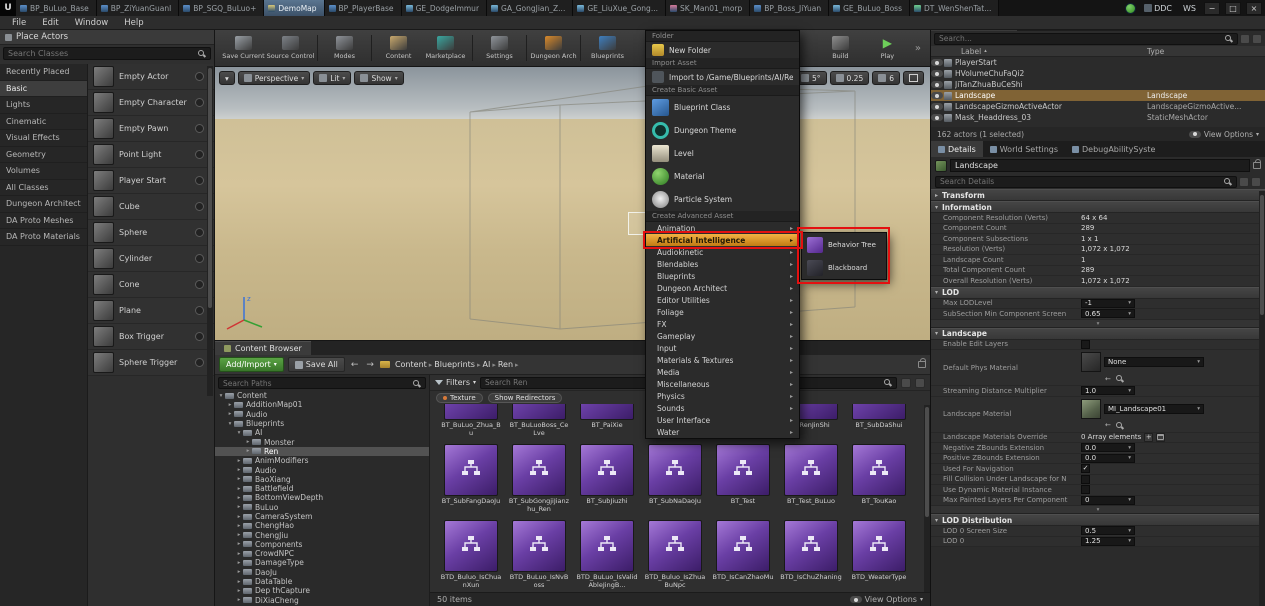 This screenshot has height=606, width=1265. I want to click on folder-chenghao: ▸ ChengHao, so click(322, 525).